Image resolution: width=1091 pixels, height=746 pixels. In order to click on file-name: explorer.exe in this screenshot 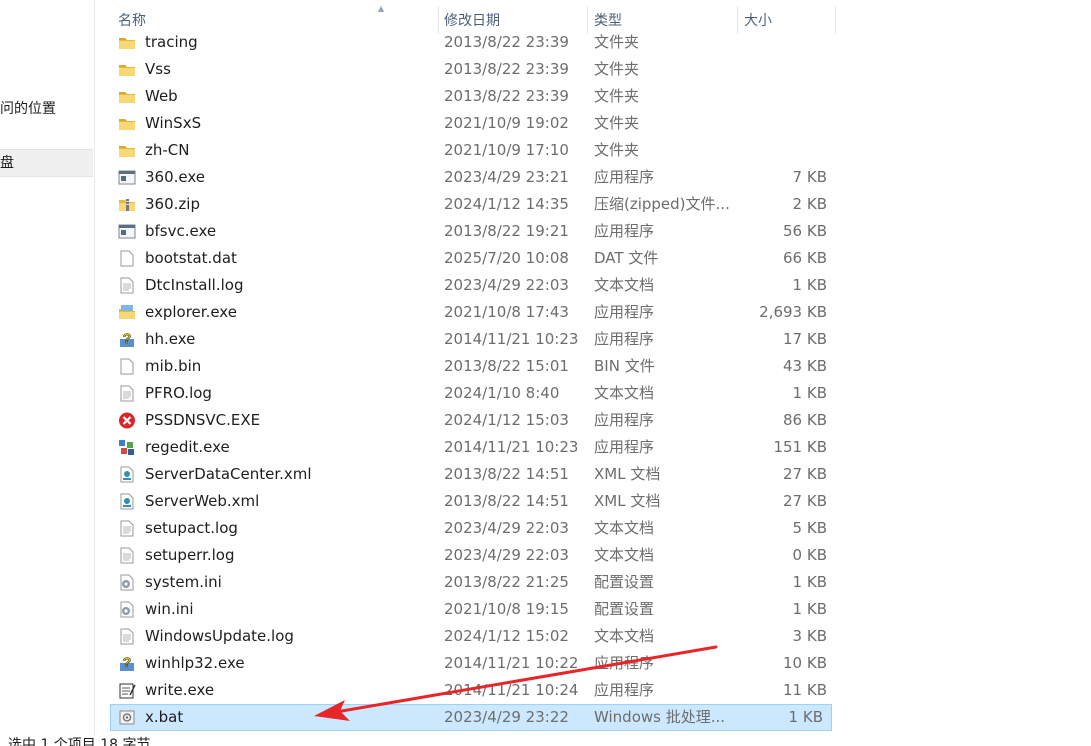, I will do `click(191, 312)`.